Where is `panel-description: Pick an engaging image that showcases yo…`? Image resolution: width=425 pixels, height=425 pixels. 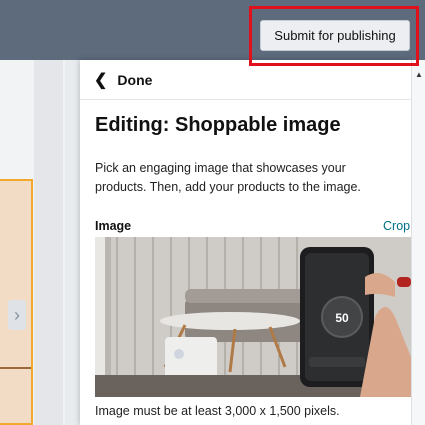
panel-description: Pick an engaging image that showcases yo… is located at coordinates (228, 177).